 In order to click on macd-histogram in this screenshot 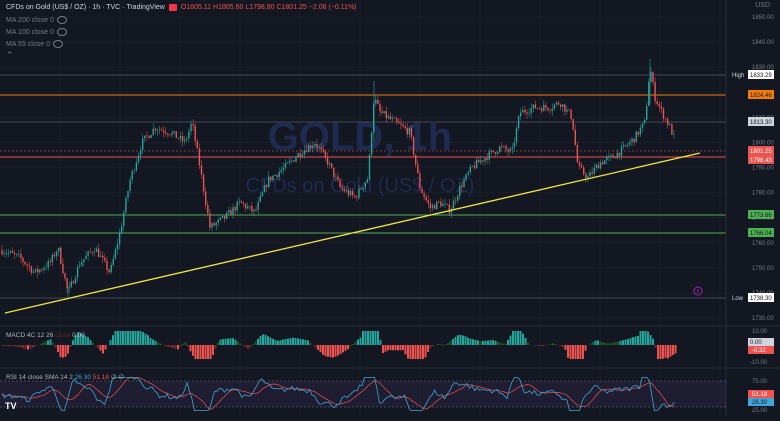, I will do `click(339, 345)`.